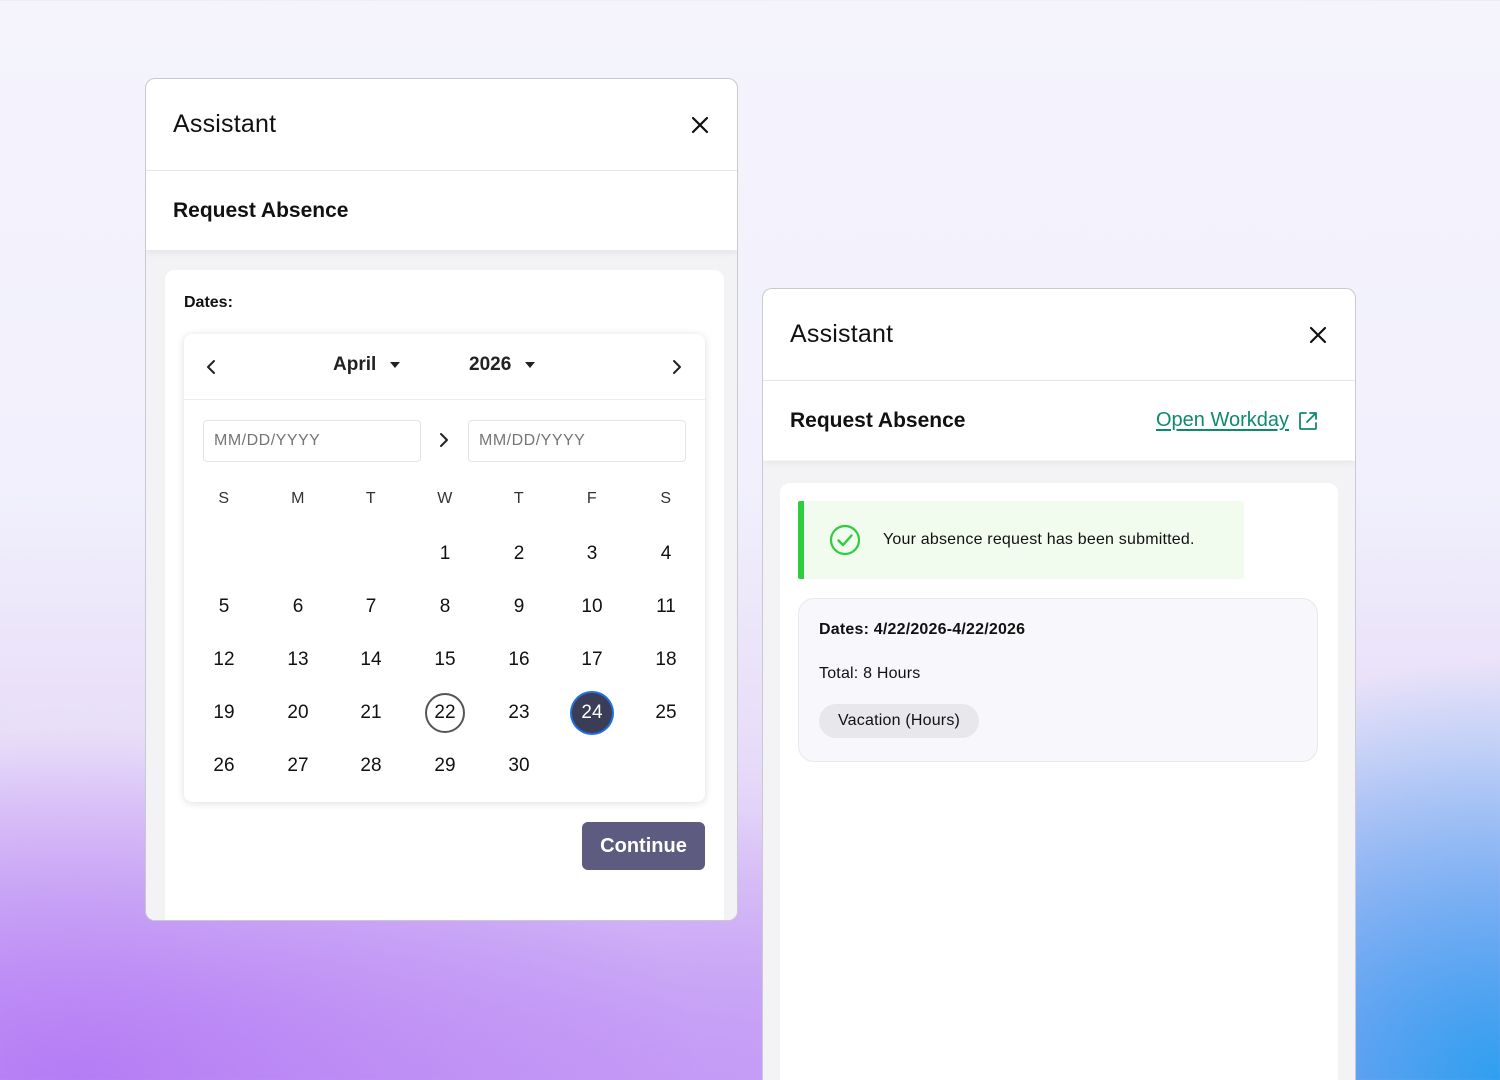 The height and width of the screenshot is (1080, 1500). I want to click on success-banner: Your absence request has been submitted., so click(1021, 540).